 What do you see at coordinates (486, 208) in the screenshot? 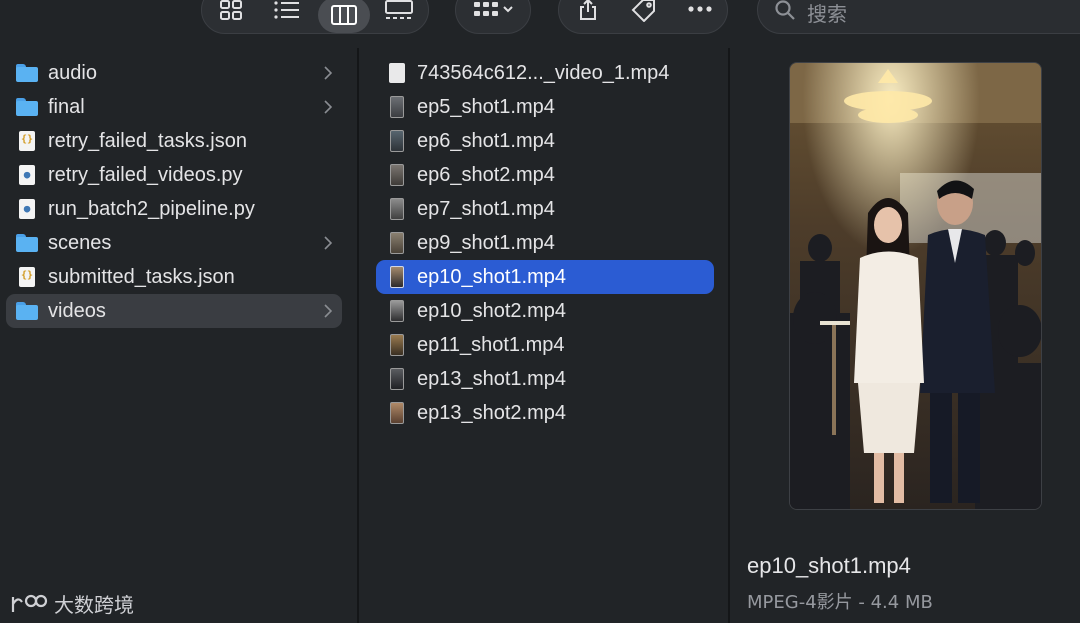
I see `item-label: ep7_shot1.mp4` at bounding box center [486, 208].